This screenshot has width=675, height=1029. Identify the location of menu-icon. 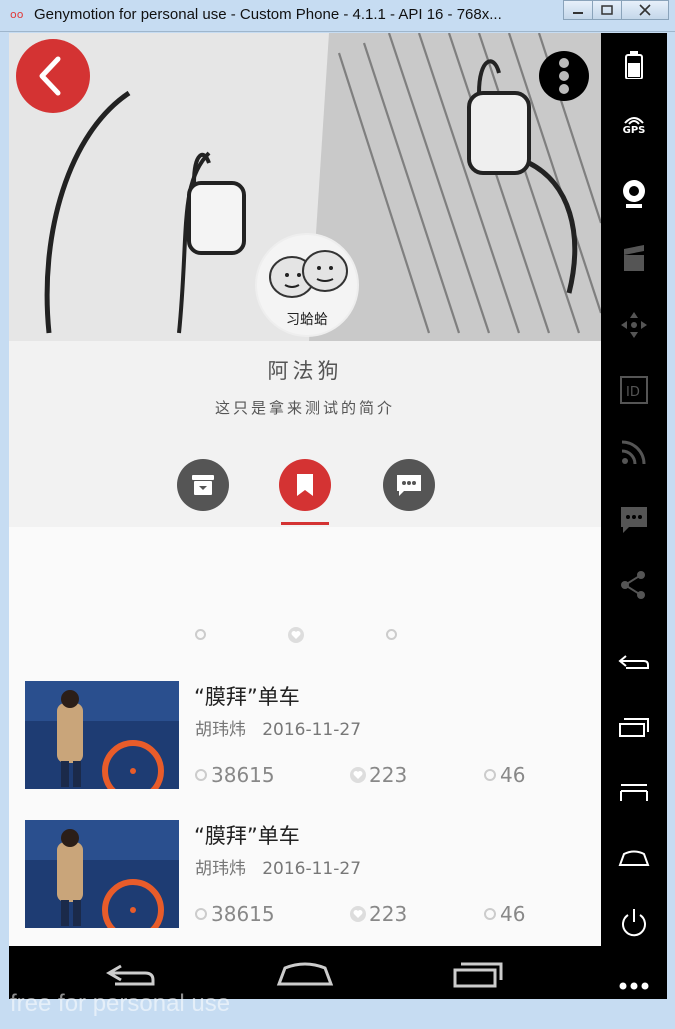
(634, 792).